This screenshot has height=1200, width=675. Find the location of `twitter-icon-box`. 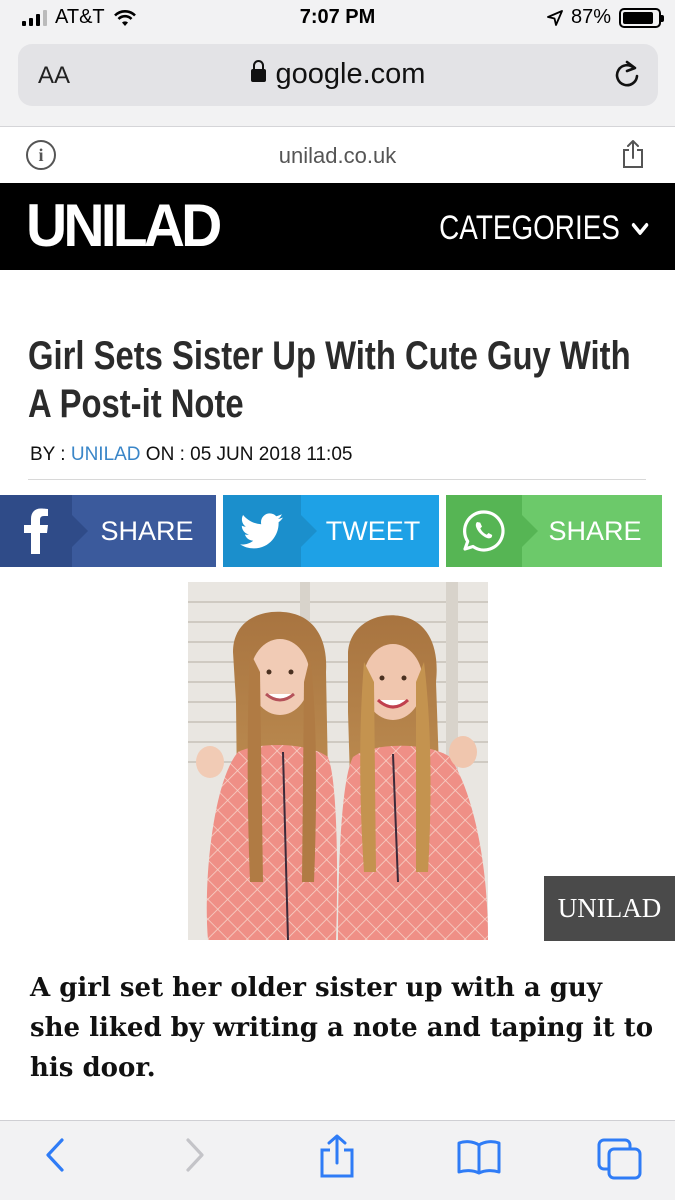

twitter-icon-box is located at coordinates (270, 531).